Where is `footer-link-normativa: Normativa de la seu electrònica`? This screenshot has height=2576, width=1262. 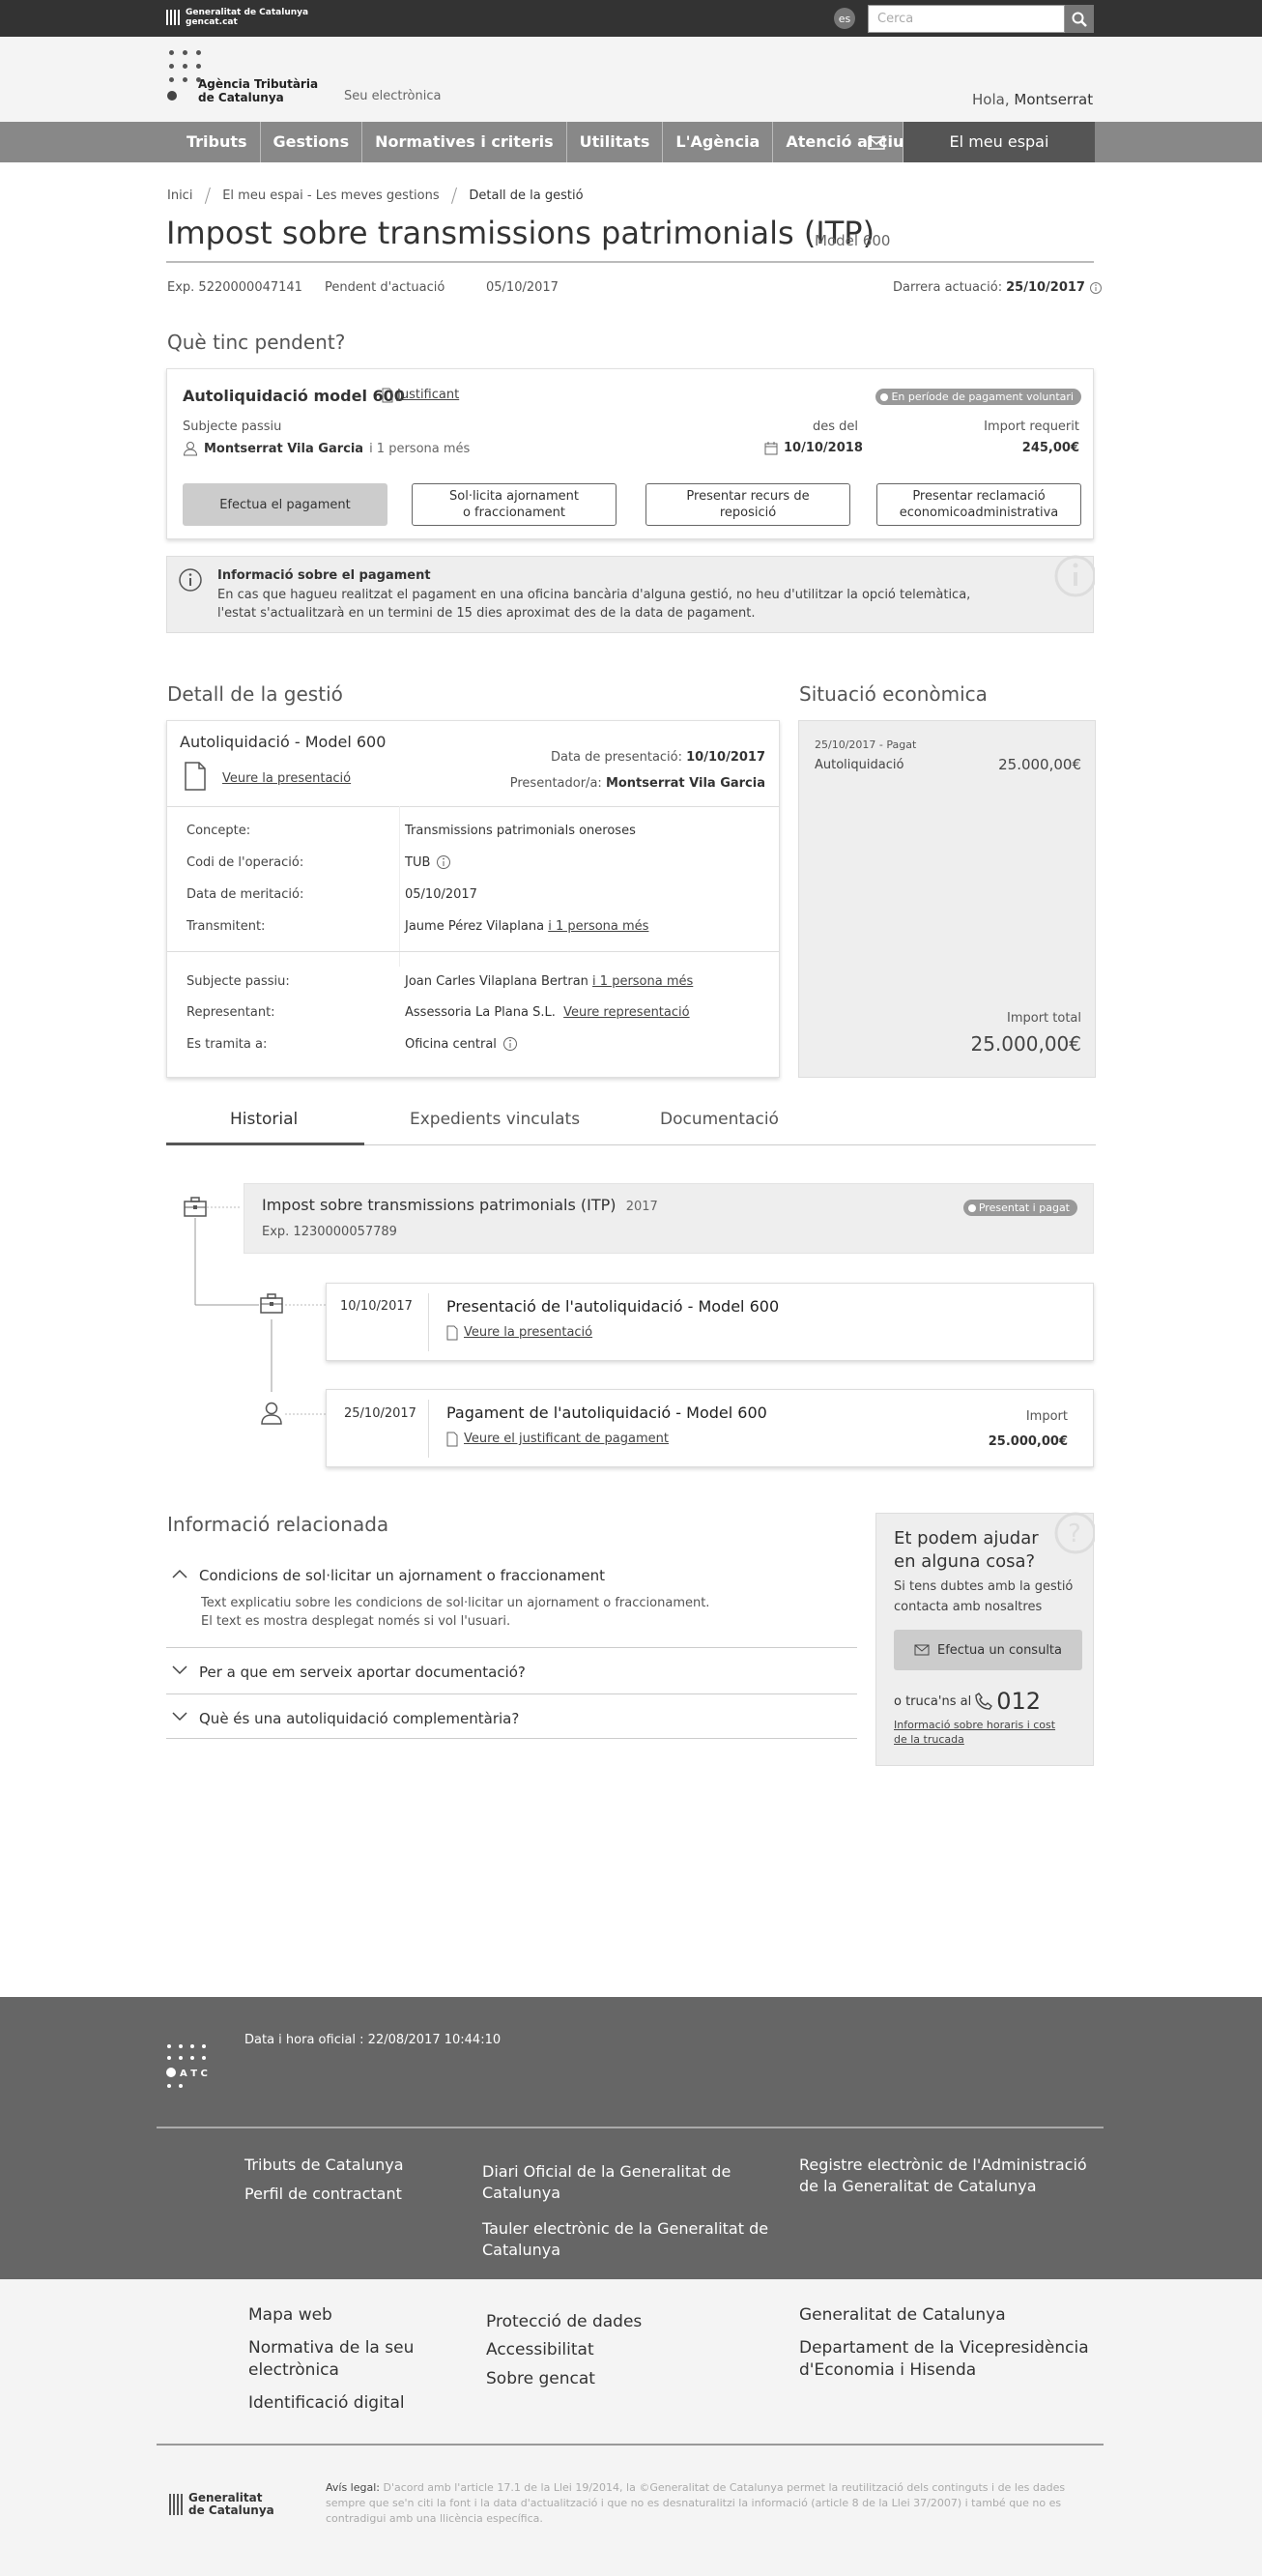 footer-link-normativa: Normativa de la seu electrònica is located at coordinates (331, 2359).